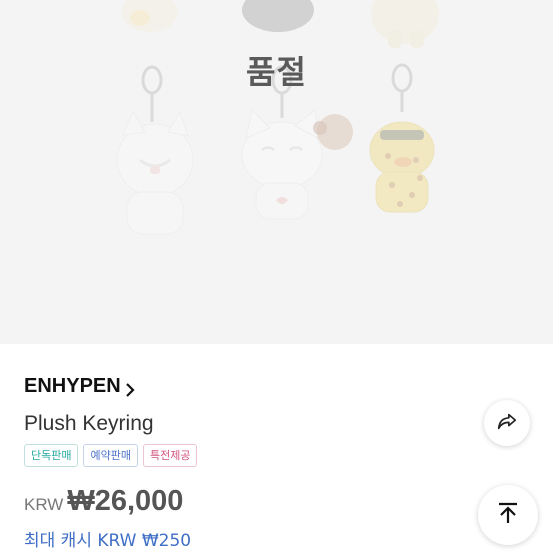 This screenshot has height=553, width=553. Describe the element at coordinates (130, 388) in the screenshot. I see `chevron-right-icon` at that location.